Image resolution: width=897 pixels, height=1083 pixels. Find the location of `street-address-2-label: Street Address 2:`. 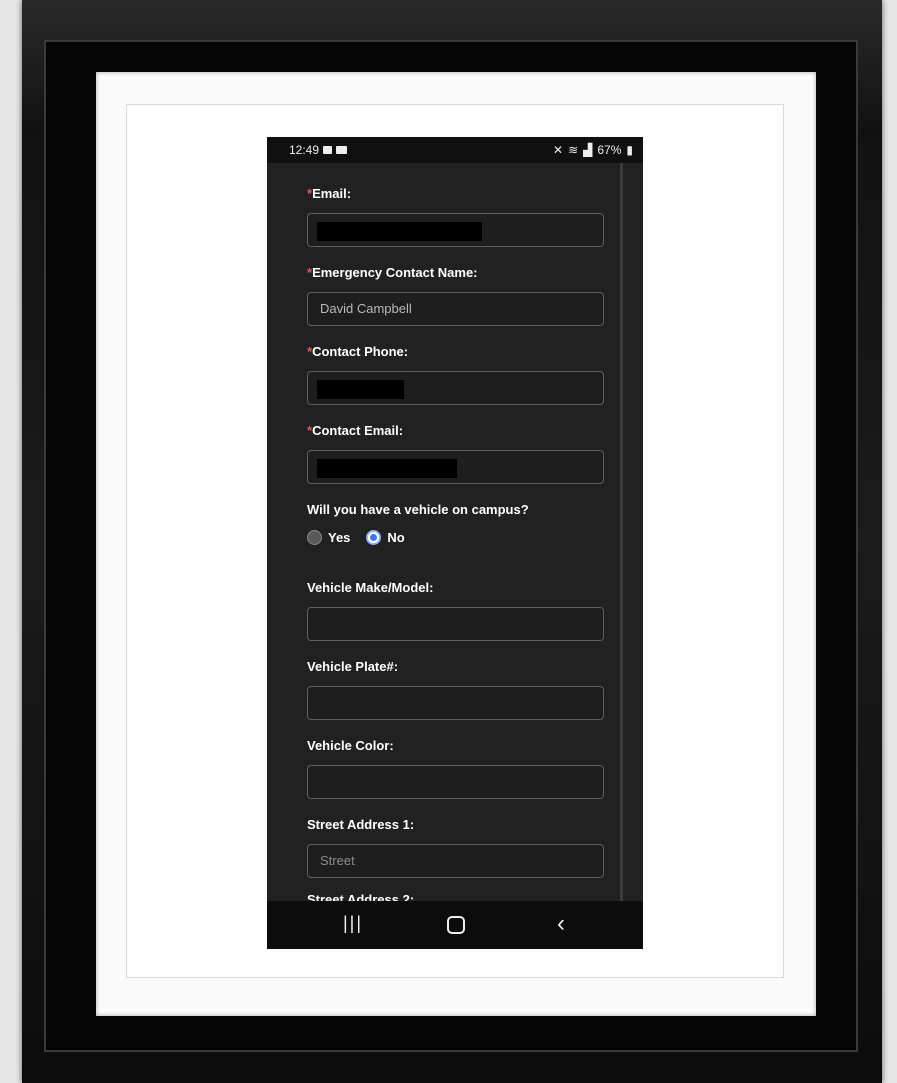

street-address-2-label: Street Address 2: is located at coordinates (361, 896).